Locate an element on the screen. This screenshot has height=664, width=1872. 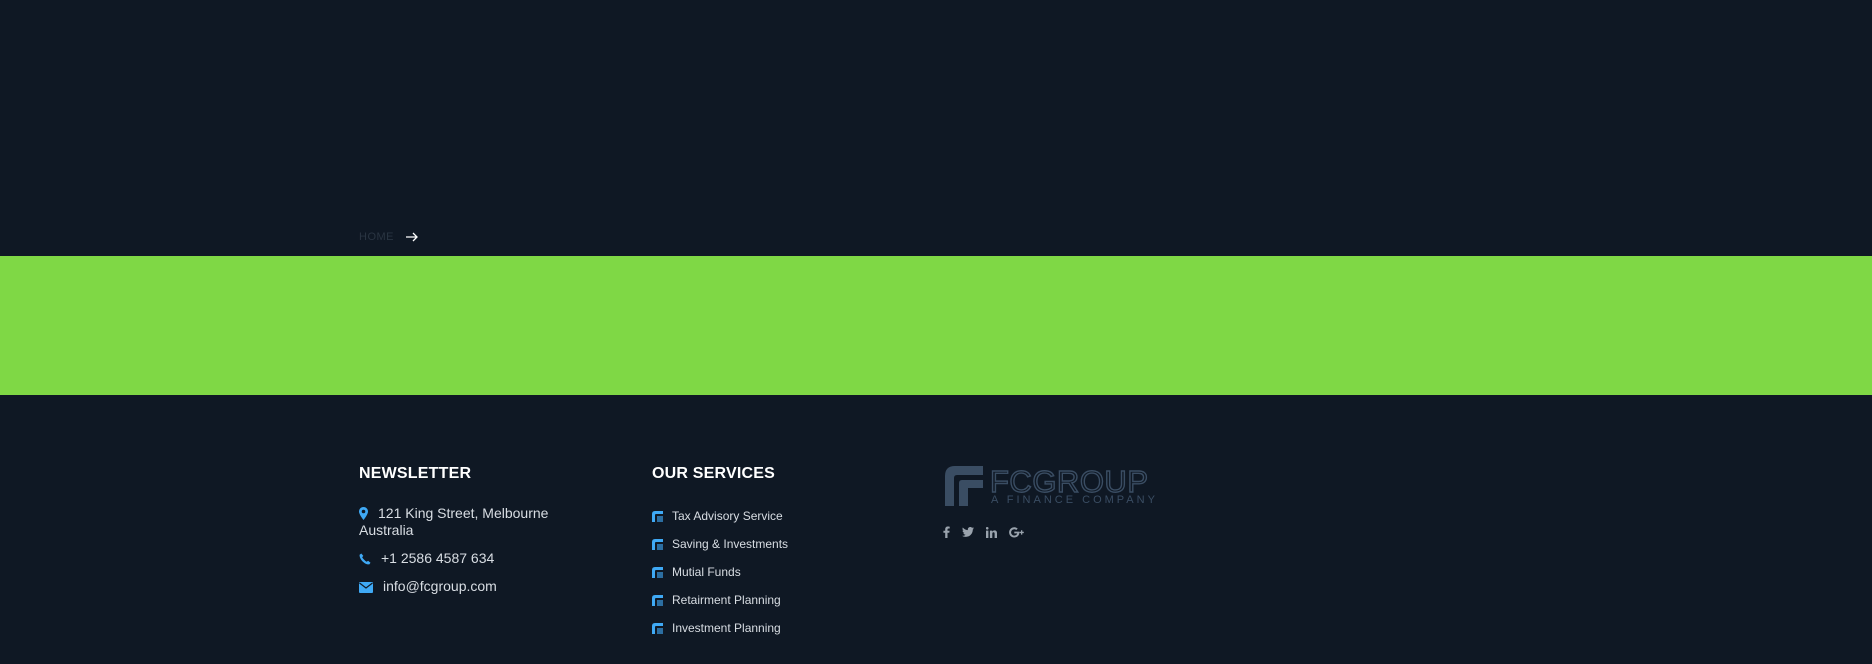
logo-tagline: A FINANCE COMPANY is located at coordinates (1074, 500).